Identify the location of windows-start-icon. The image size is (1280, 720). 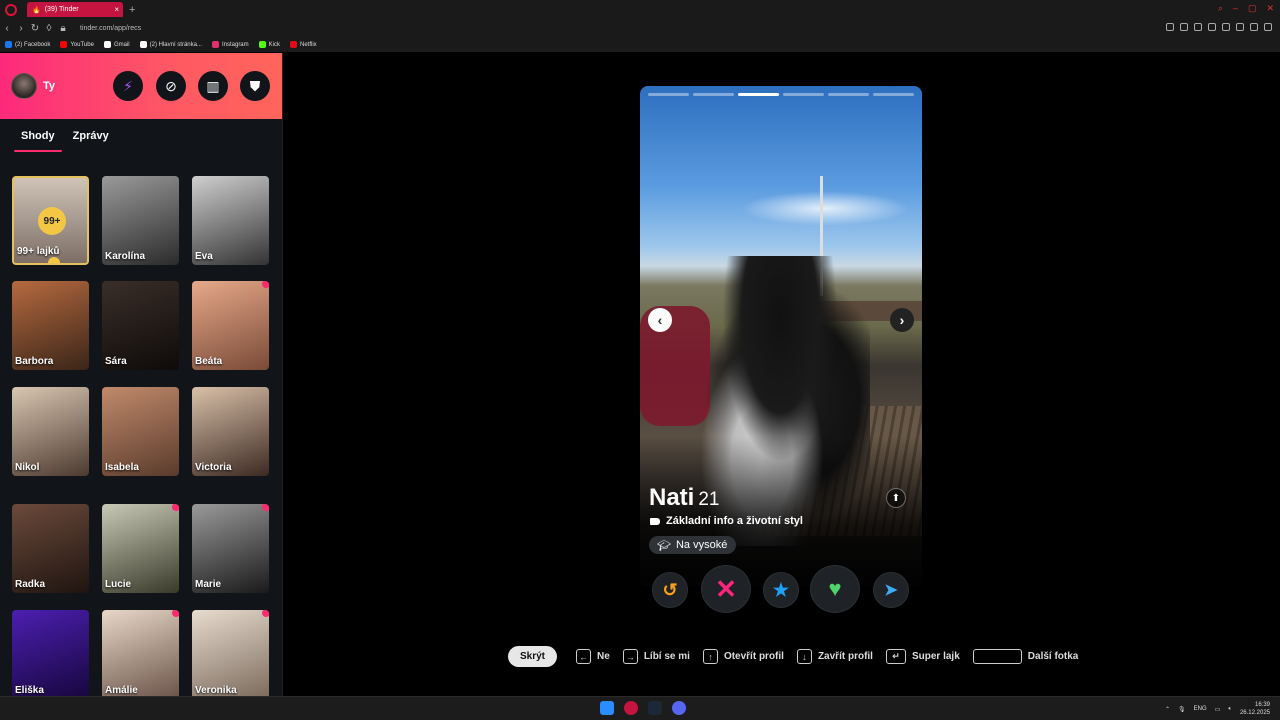
(607, 708).